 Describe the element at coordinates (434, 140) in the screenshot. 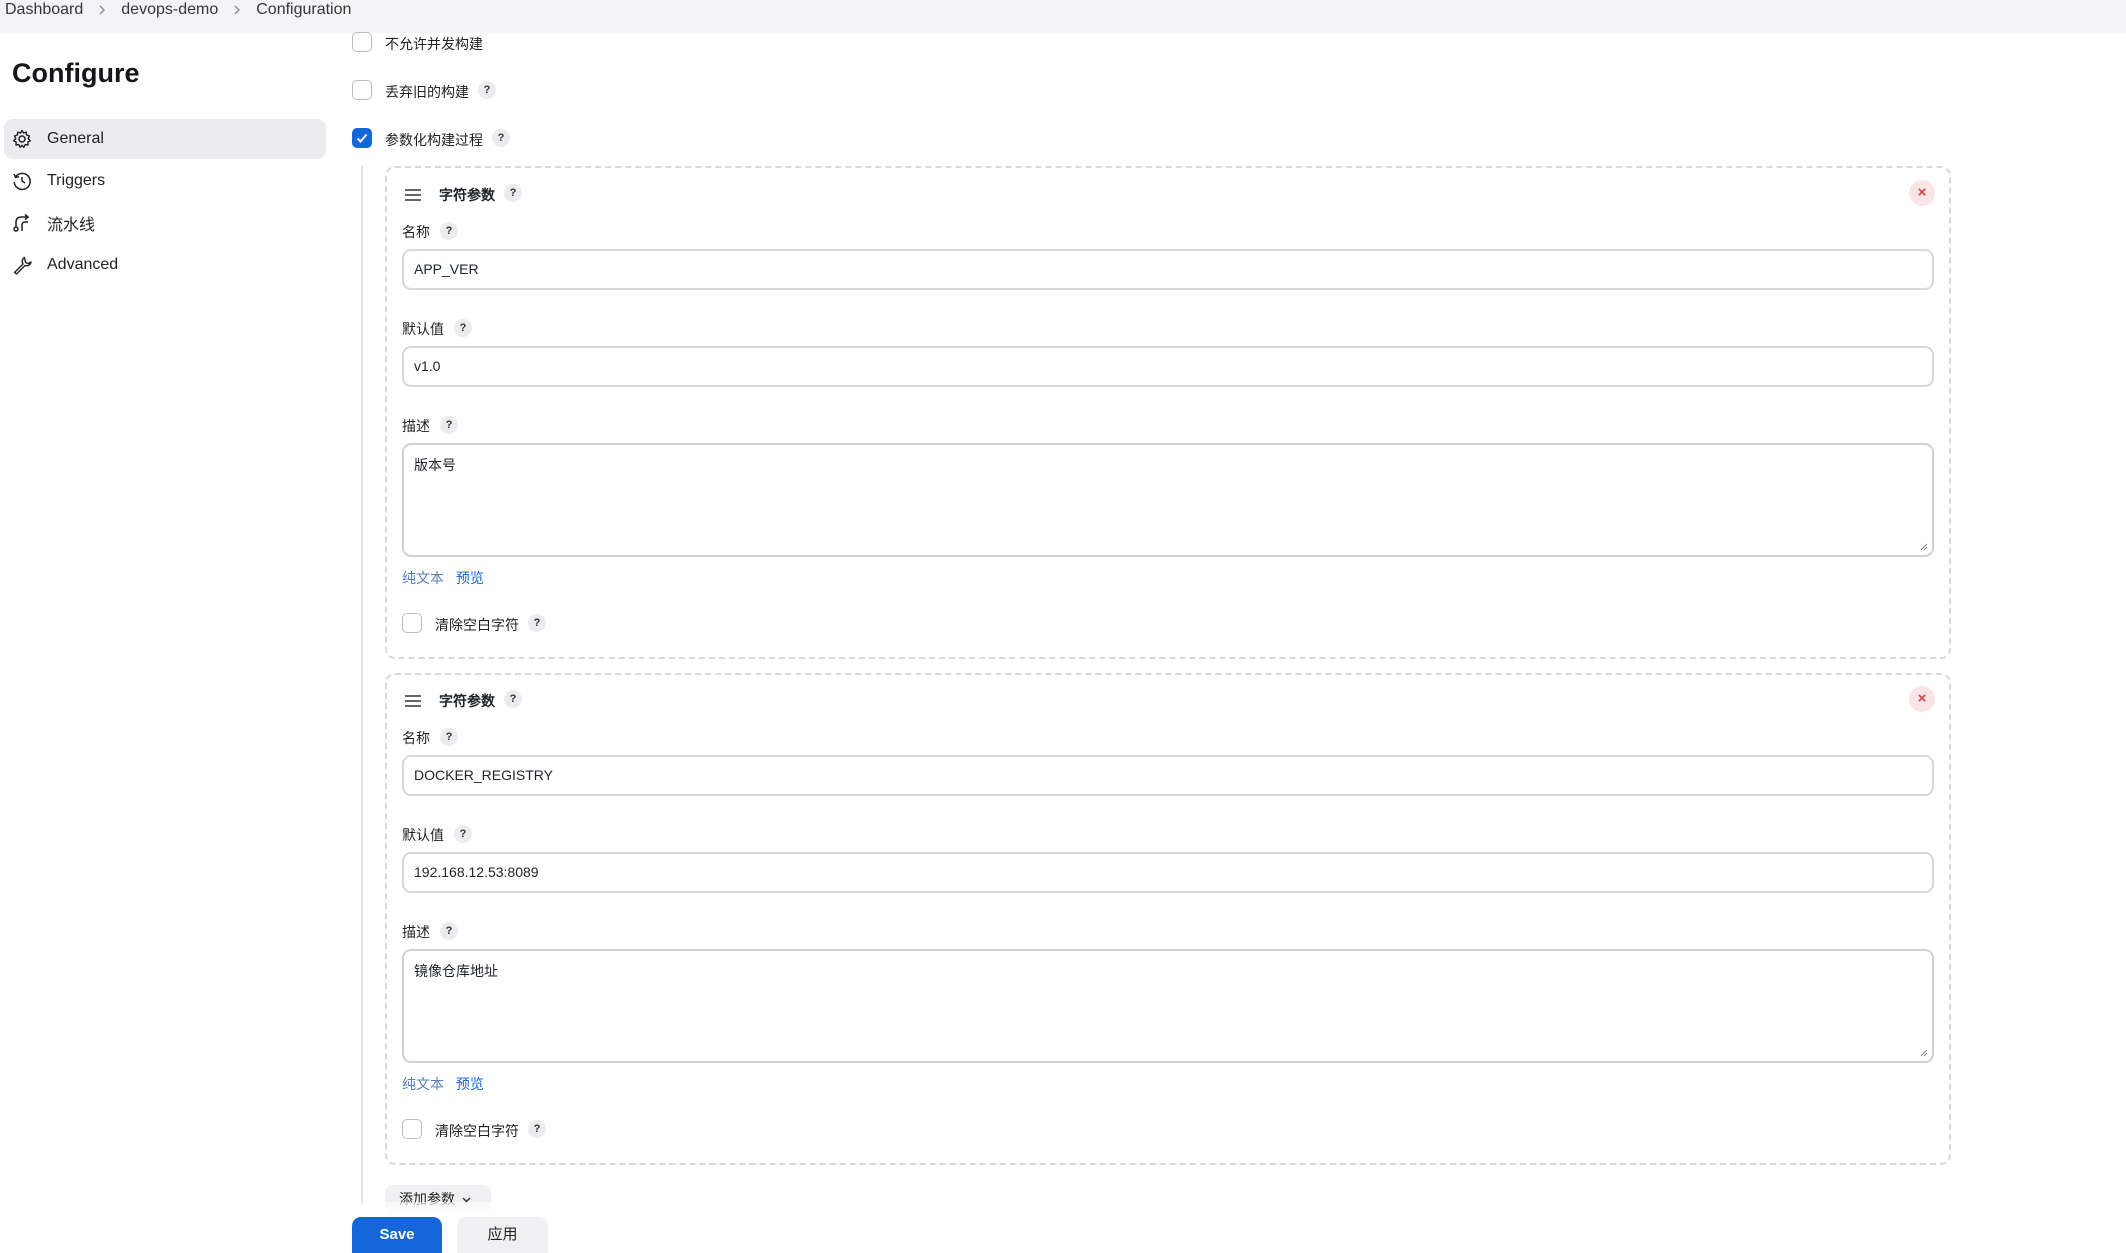

I see `parameterized-build-label: 参数化构建过程` at that location.